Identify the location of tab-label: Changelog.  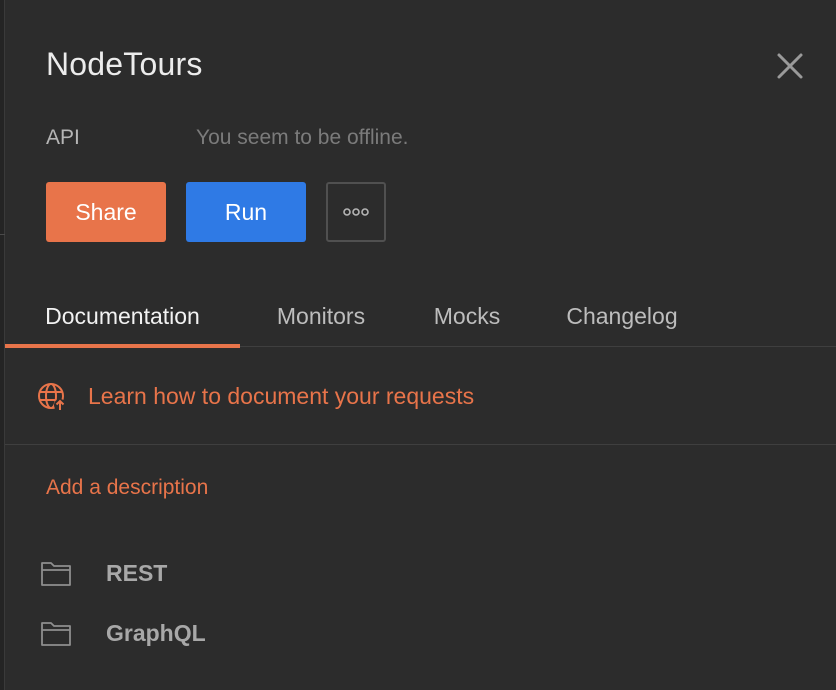
(622, 315).